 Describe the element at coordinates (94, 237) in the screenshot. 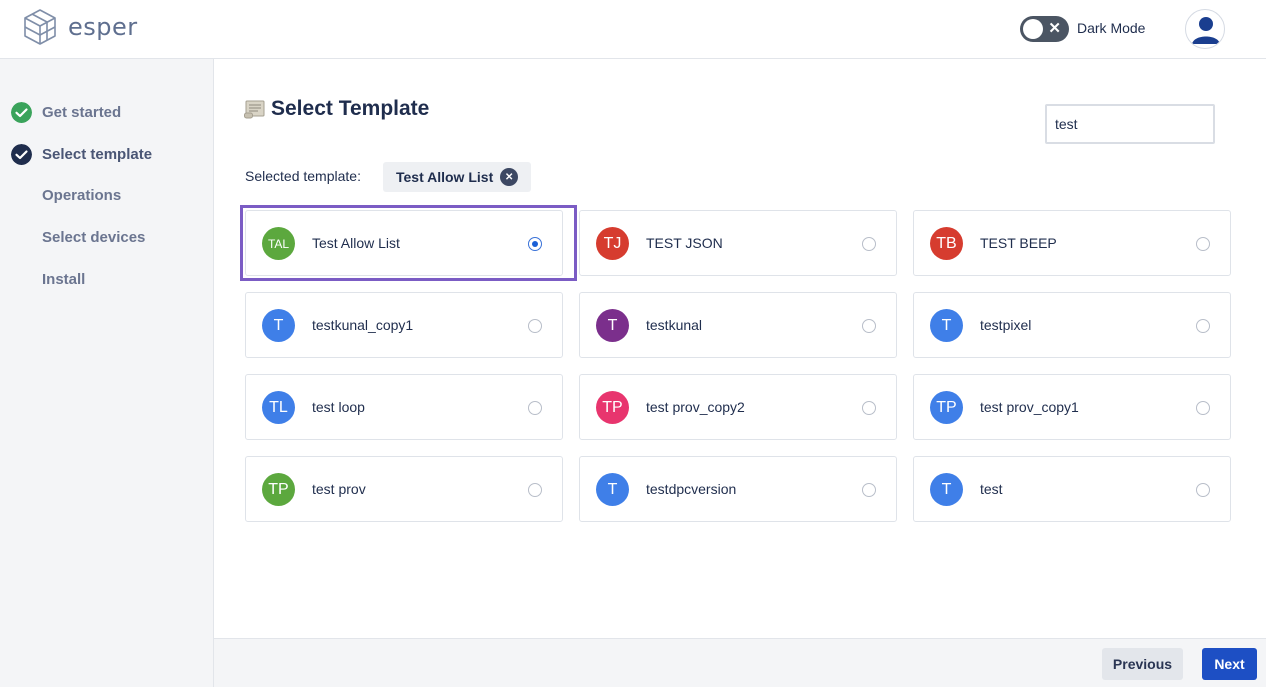

I see `step-label: Select devices` at that location.